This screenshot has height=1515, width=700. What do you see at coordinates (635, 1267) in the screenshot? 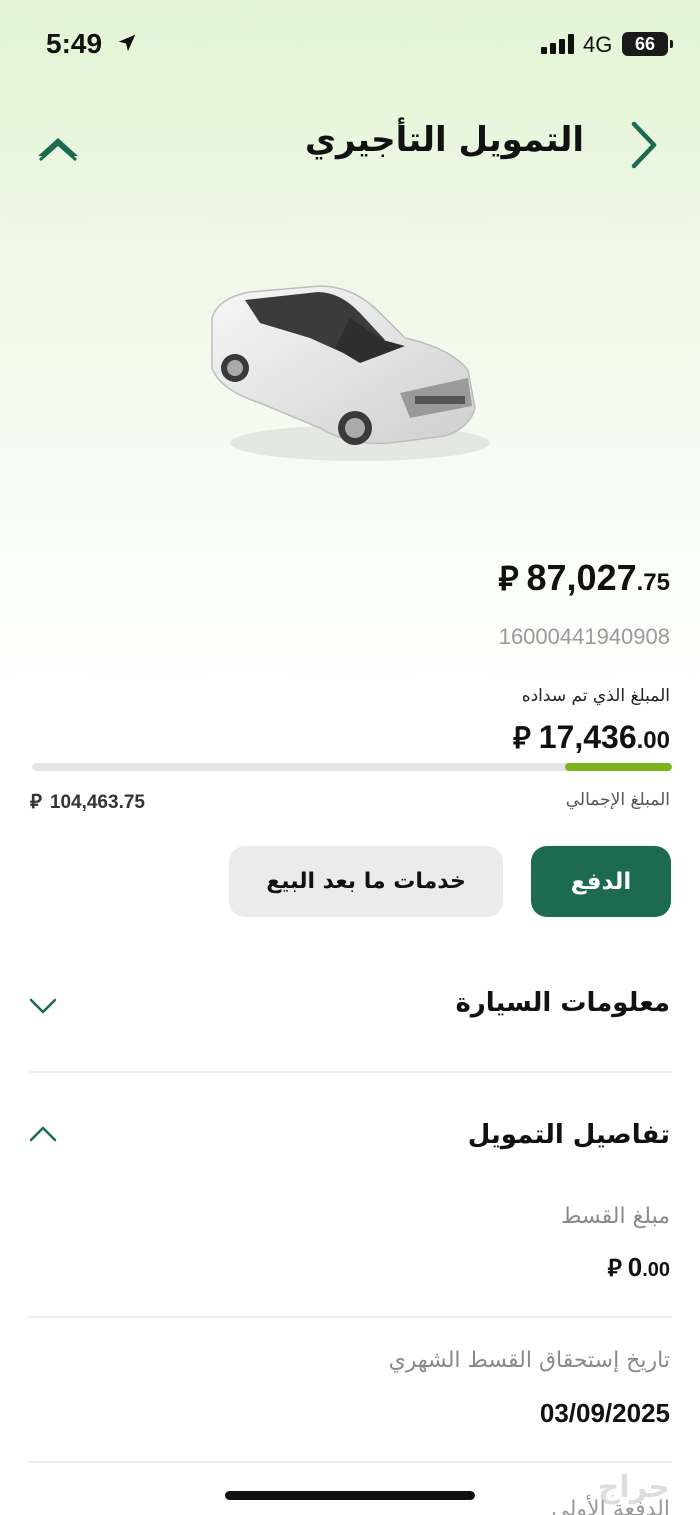
I see `installment-amount-int: 0` at bounding box center [635, 1267].